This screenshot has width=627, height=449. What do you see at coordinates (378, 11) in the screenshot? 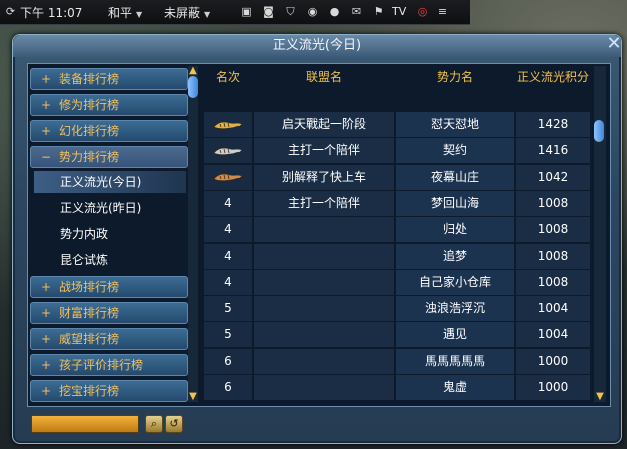
I see `running-person-icon: ⚑` at bounding box center [378, 11].